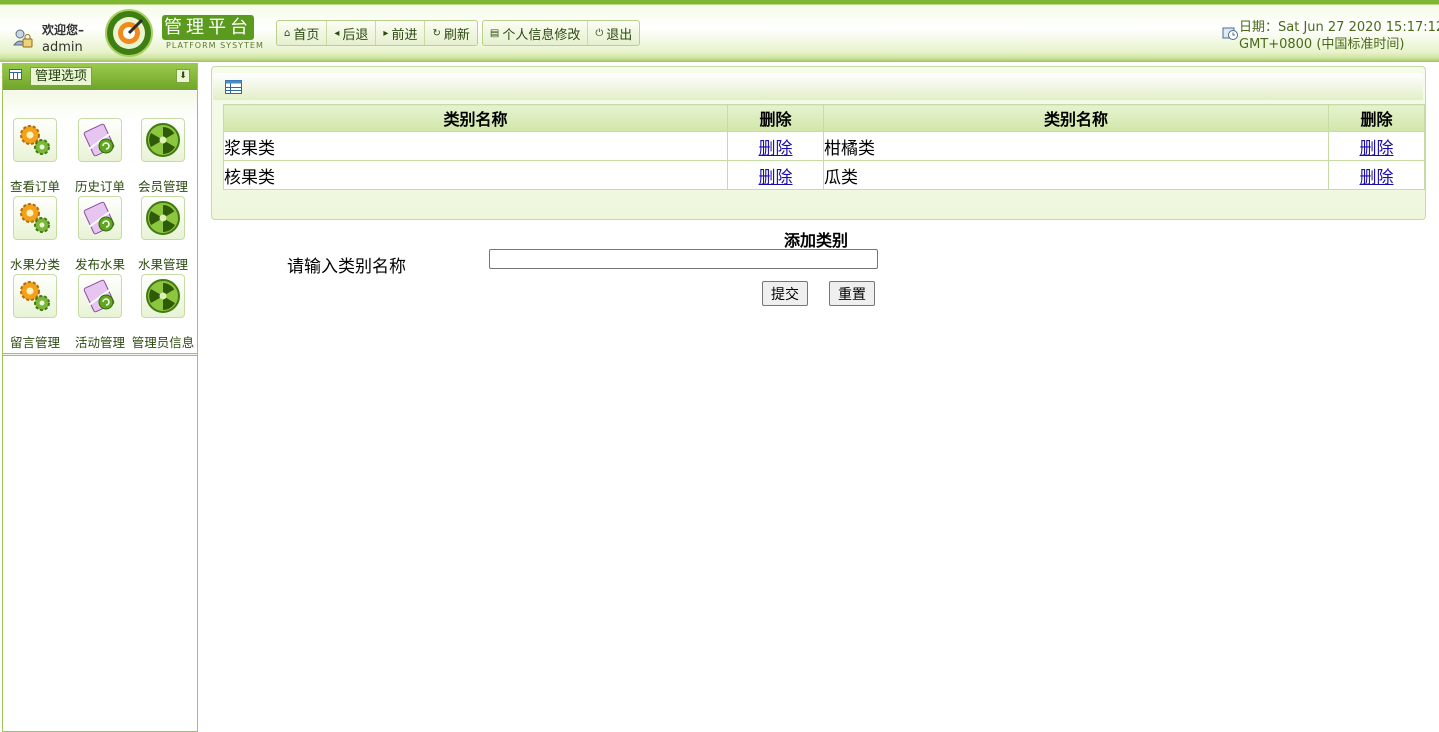 This screenshot has height=732, width=1439. What do you see at coordinates (34, 264) in the screenshot?
I see `sidebar-item-label: 水果分类` at bounding box center [34, 264].